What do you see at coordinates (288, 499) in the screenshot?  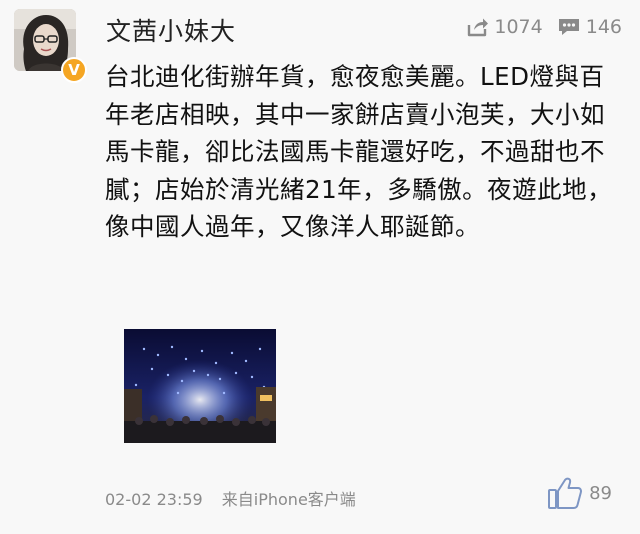 I see `post-source: 来自iPhone客户端` at bounding box center [288, 499].